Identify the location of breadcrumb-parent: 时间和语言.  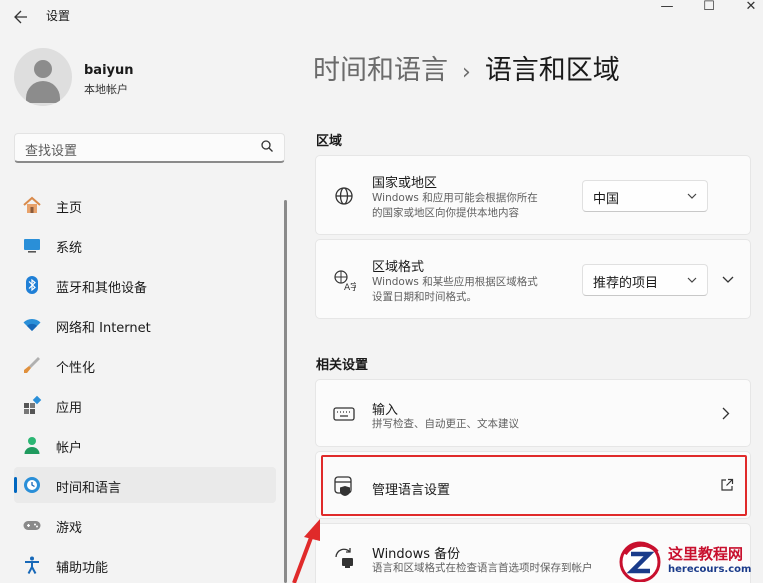
(380, 70).